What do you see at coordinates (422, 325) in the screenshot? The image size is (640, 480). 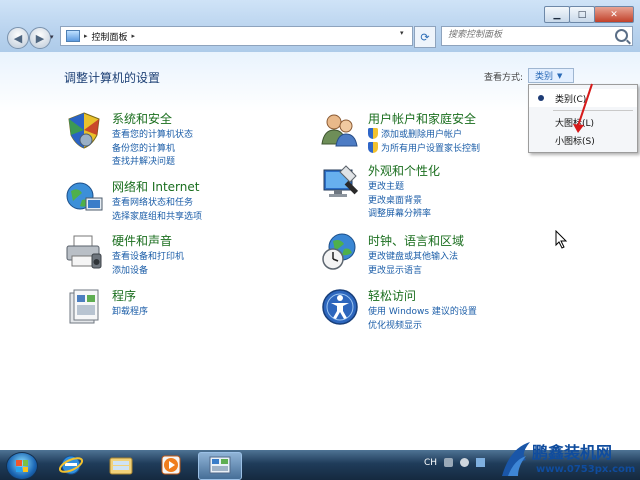 I see `link-optimize-video: 优化视频显示` at bounding box center [422, 325].